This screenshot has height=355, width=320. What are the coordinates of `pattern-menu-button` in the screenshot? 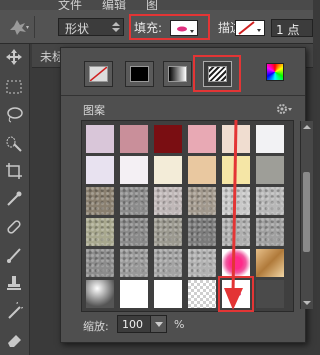 It's located at (284, 109).